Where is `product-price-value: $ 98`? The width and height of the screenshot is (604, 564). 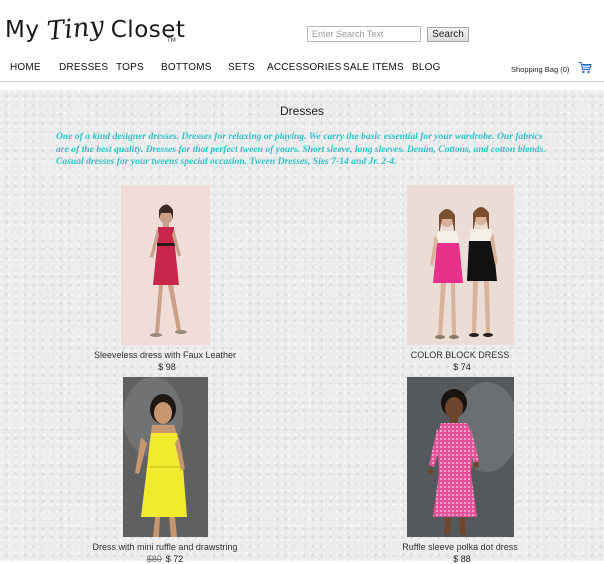 product-price-value: $ 98 is located at coordinates (167, 367).